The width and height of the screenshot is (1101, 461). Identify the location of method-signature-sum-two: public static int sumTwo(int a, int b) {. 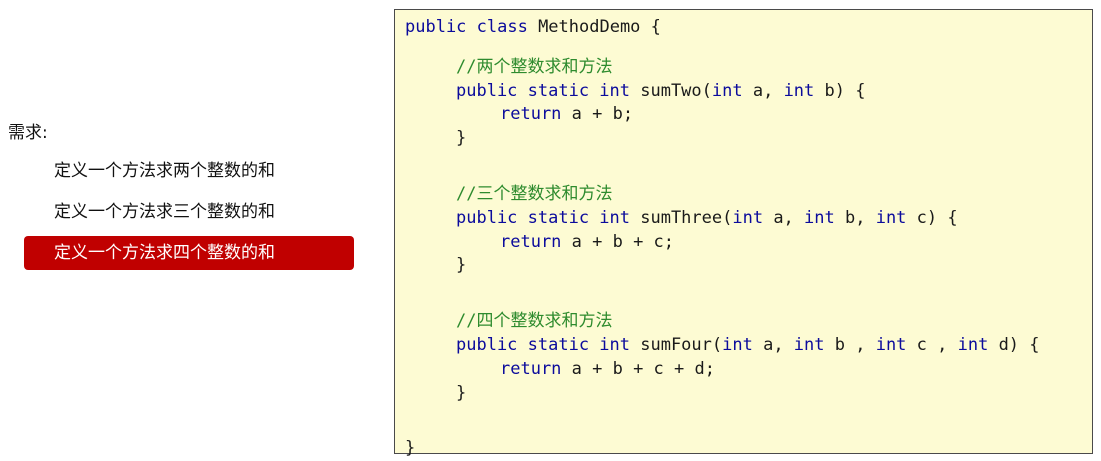
(748, 92).